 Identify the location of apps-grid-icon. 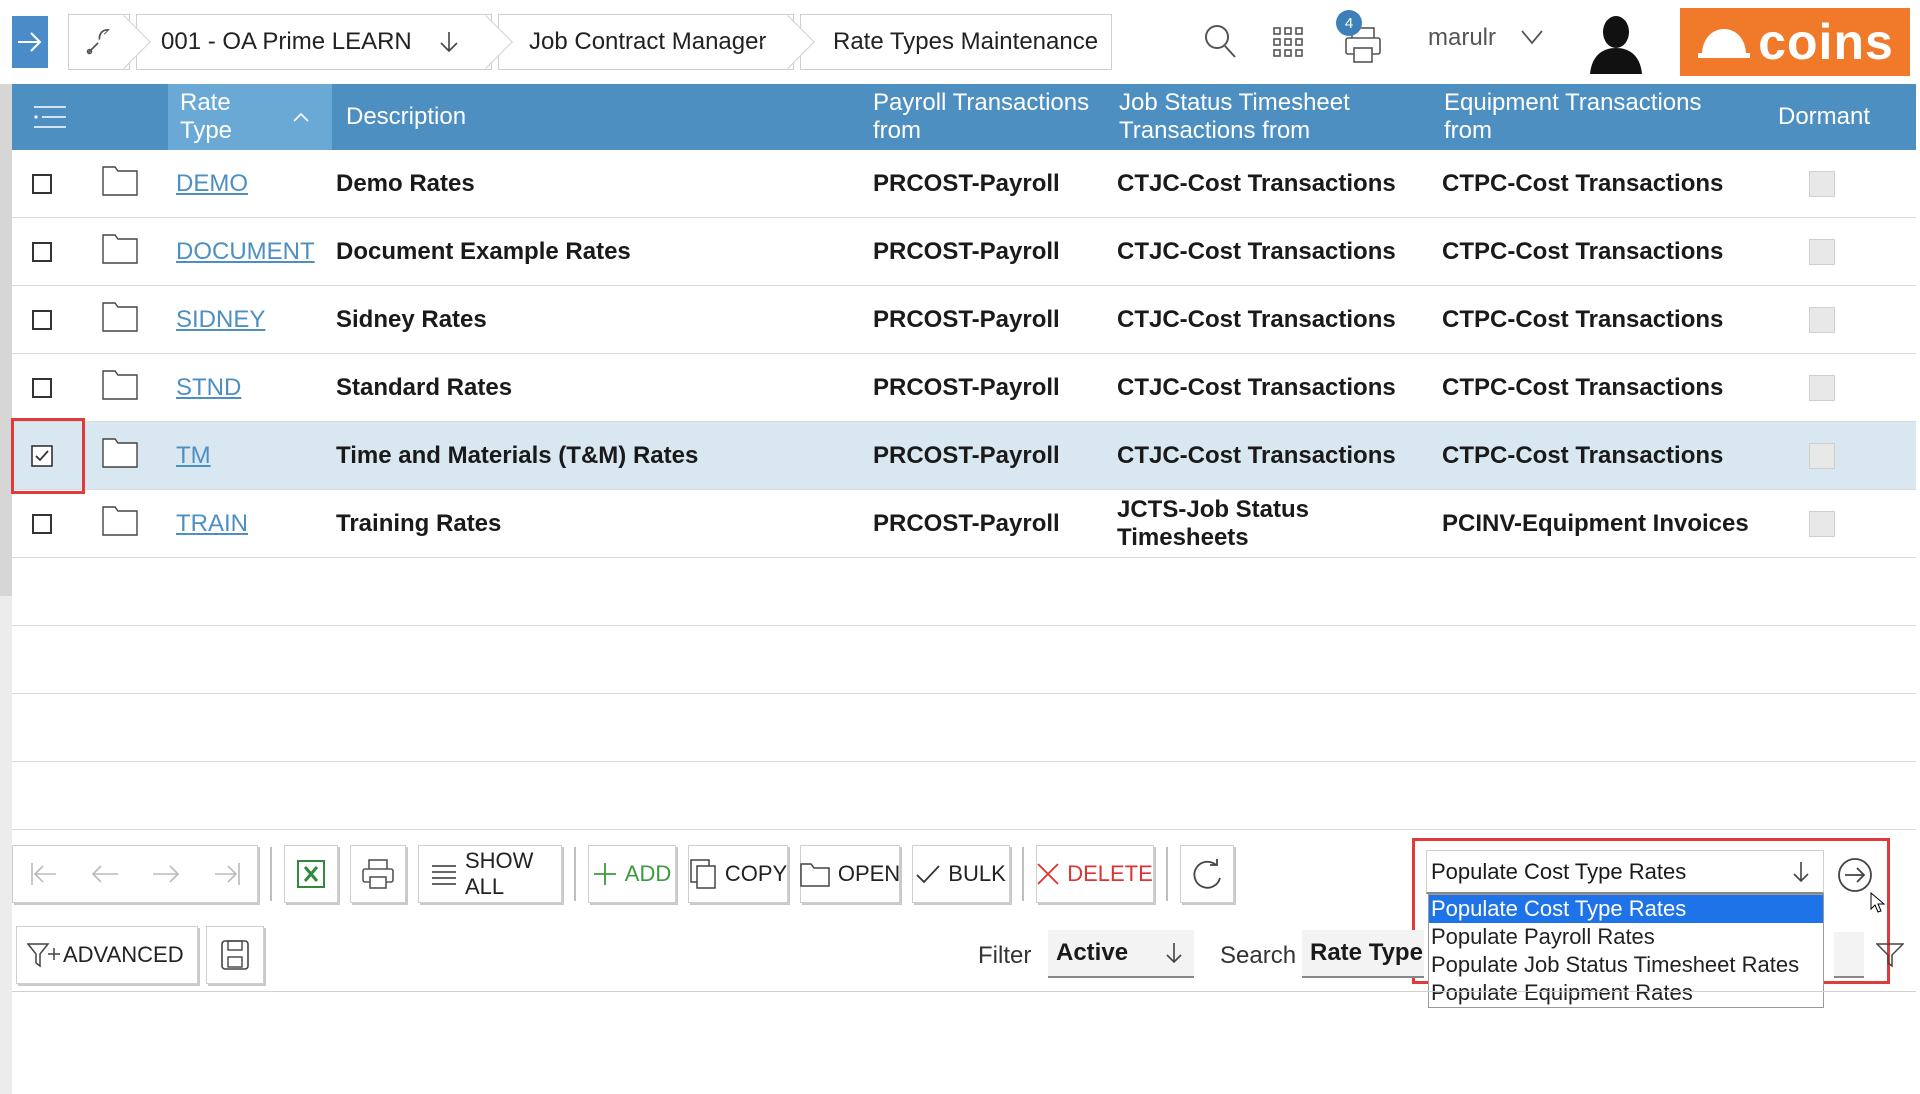
(1288, 44).